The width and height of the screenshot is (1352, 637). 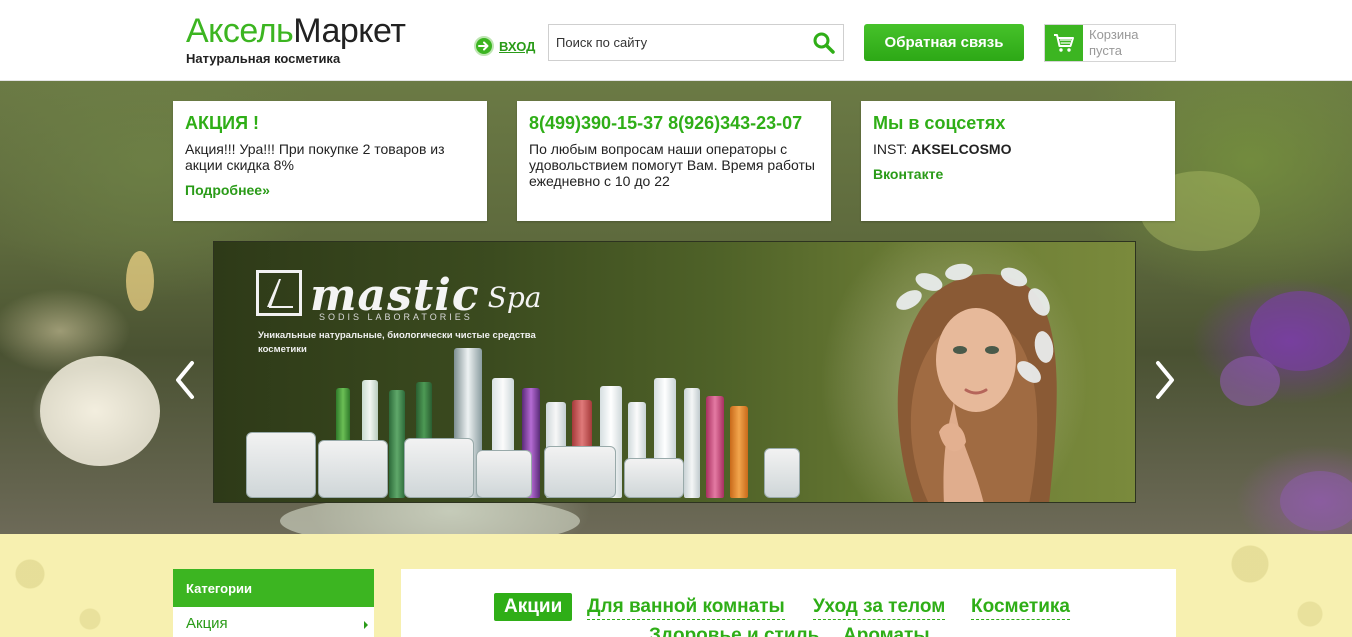 I want to click on site-logo: АксельМаркет Натуральная косметика, so click(x=296, y=39).